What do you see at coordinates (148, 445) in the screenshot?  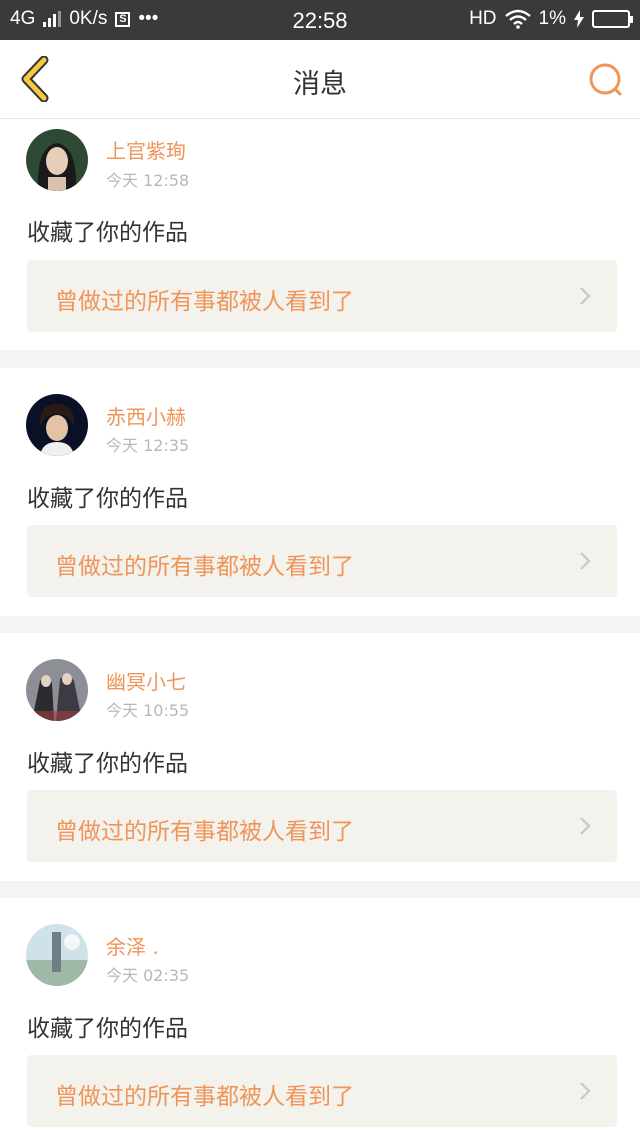 I see `message-time: 今天 12:35` at bounding box center [148, 445].